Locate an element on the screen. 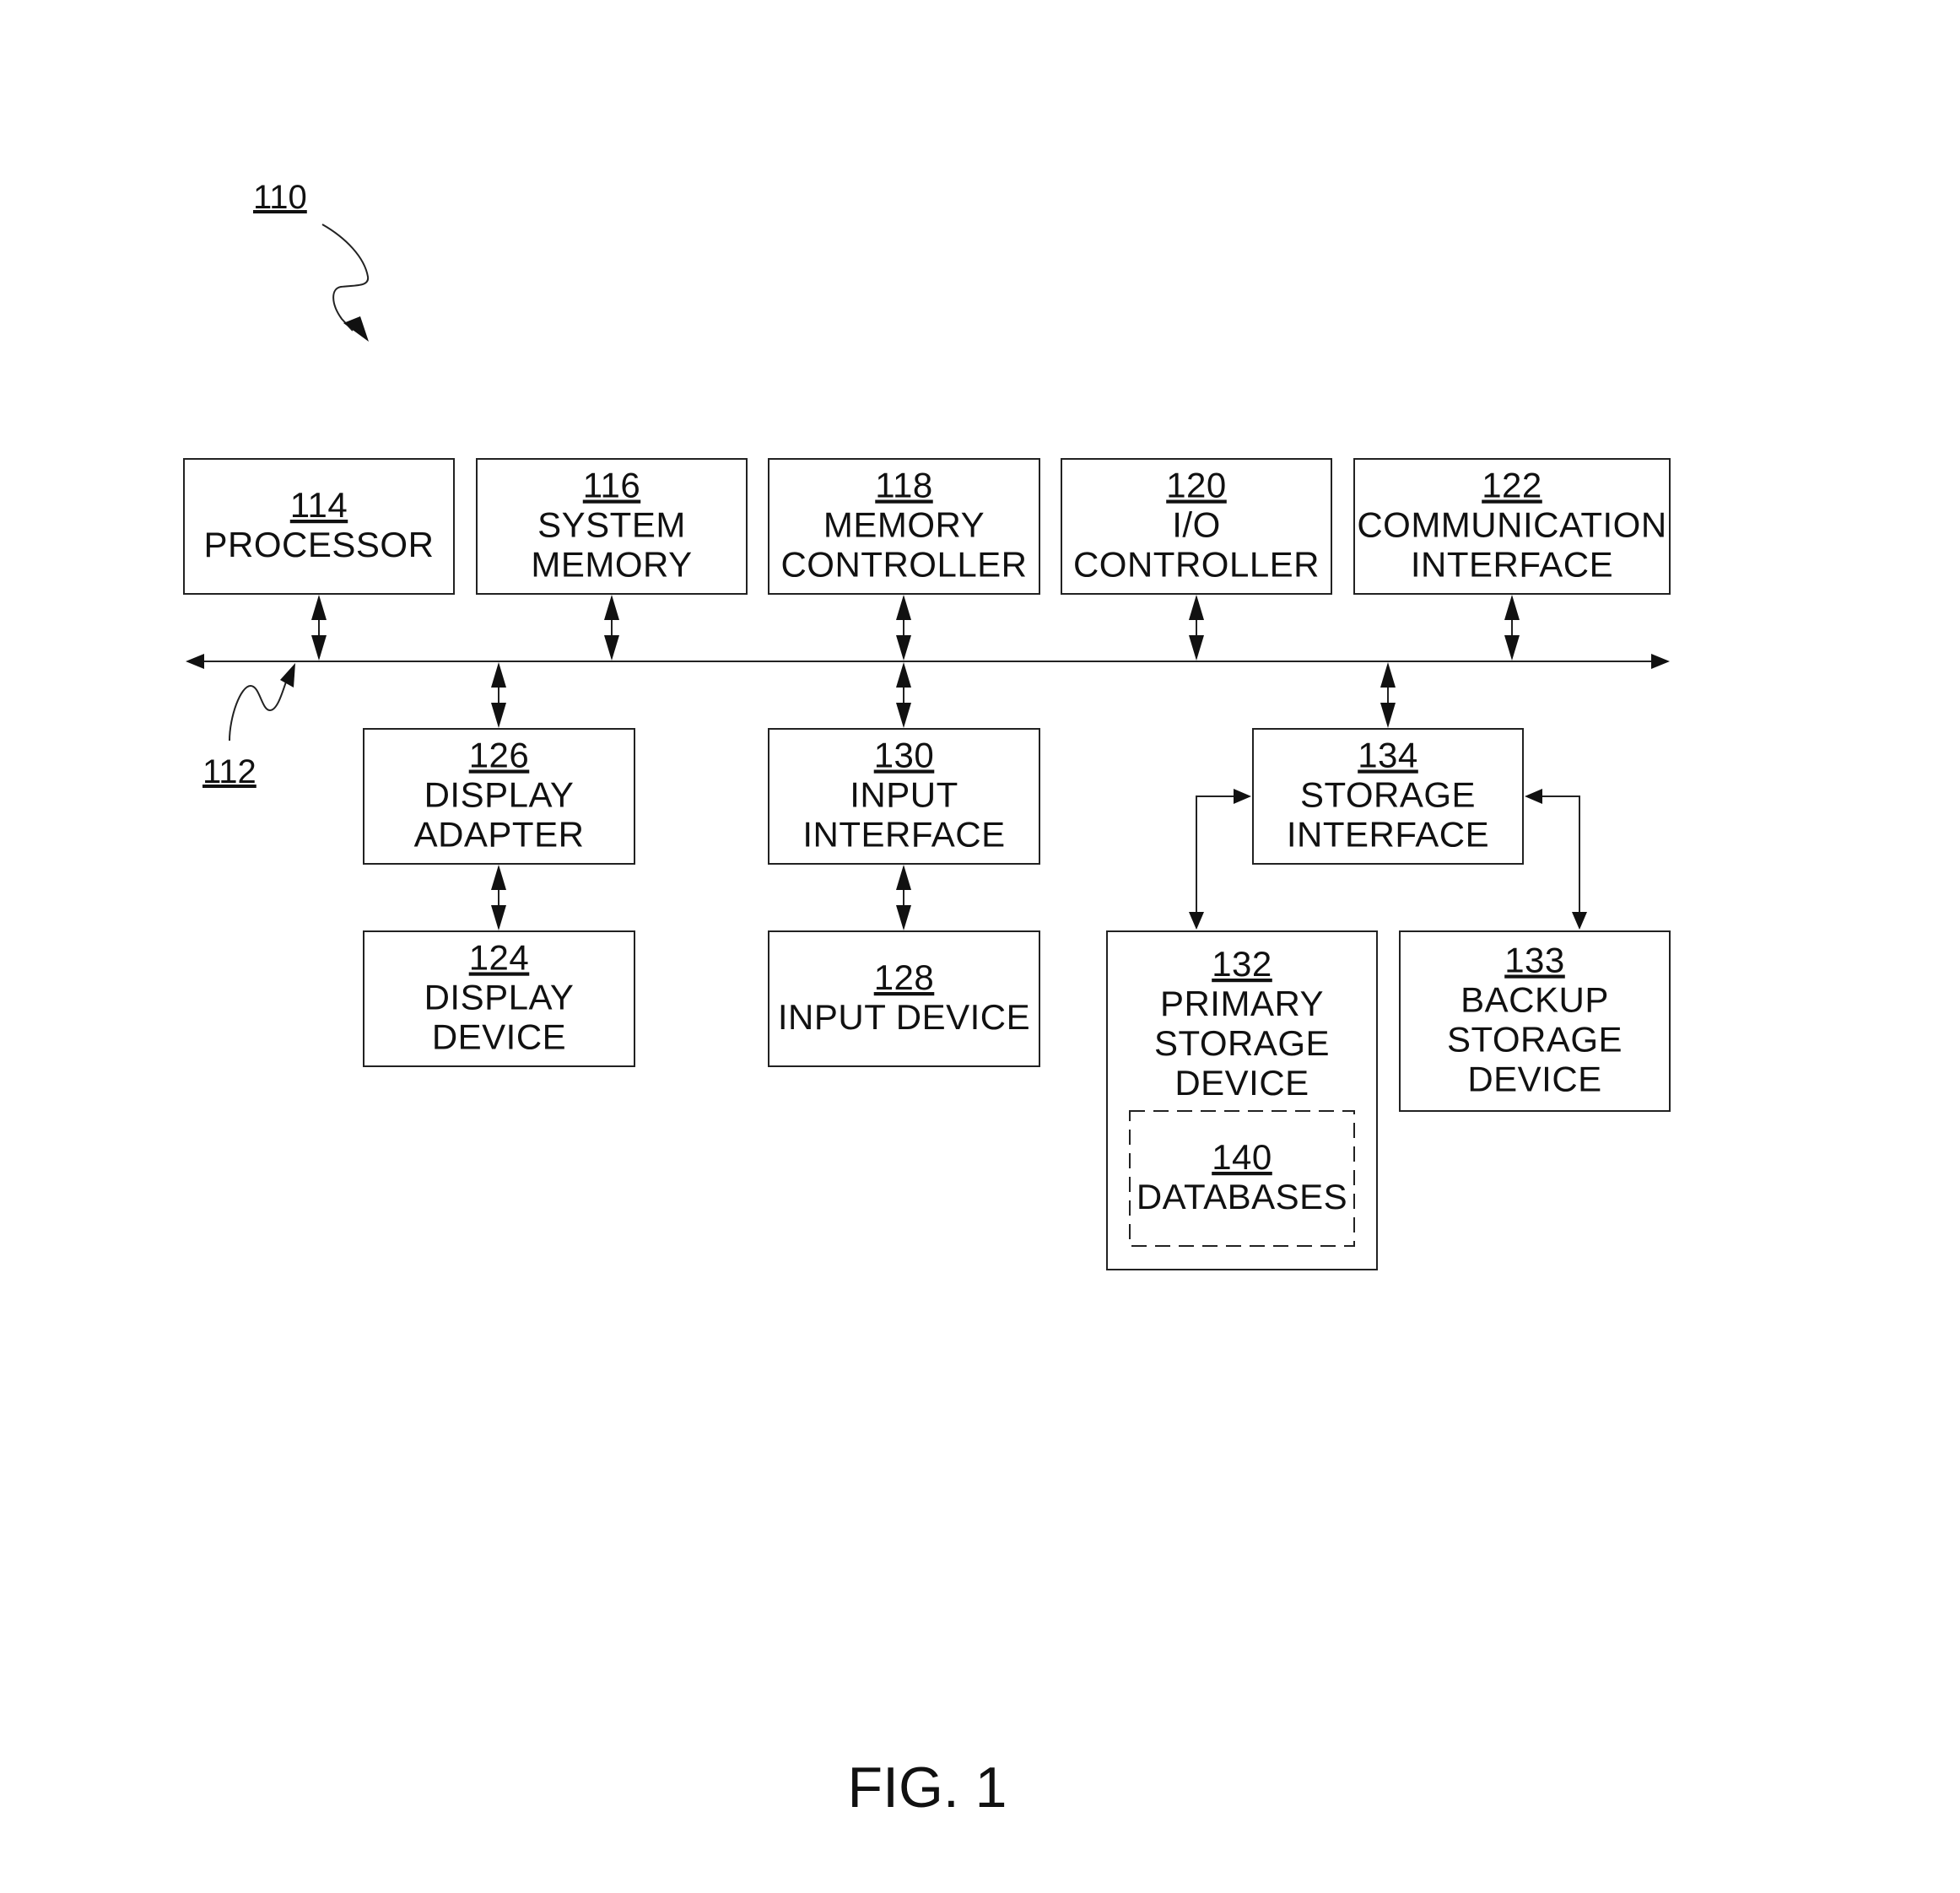  block-label-line: SYSTEM is located at coordinates (611, 525).